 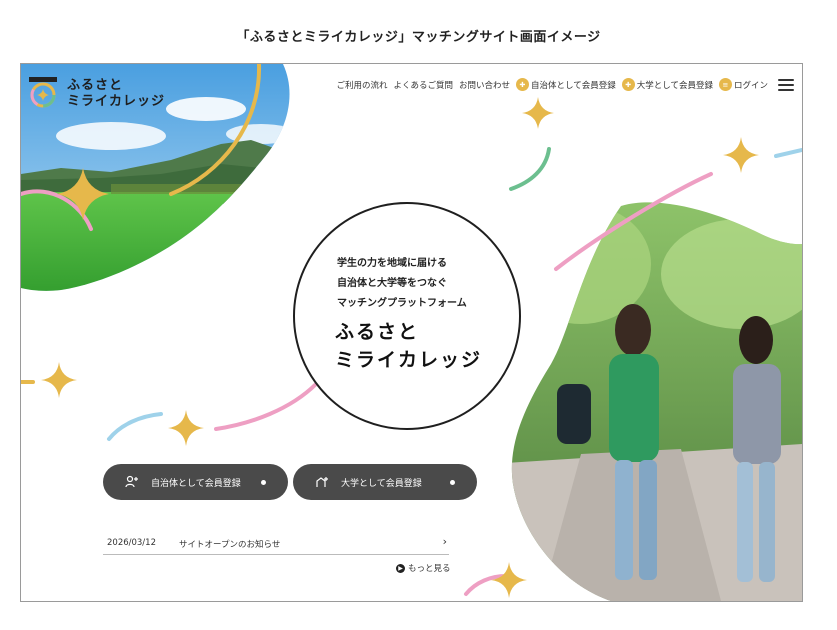 What do you see at coordinates (116, 101) in the screenshot?
I see `logo-line2: ミライカレッジ` at bounding box center [116, 101].